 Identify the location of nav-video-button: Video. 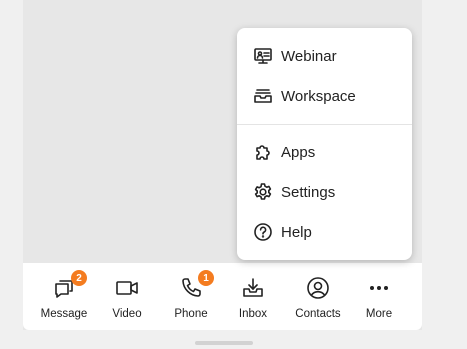
(127, 296).